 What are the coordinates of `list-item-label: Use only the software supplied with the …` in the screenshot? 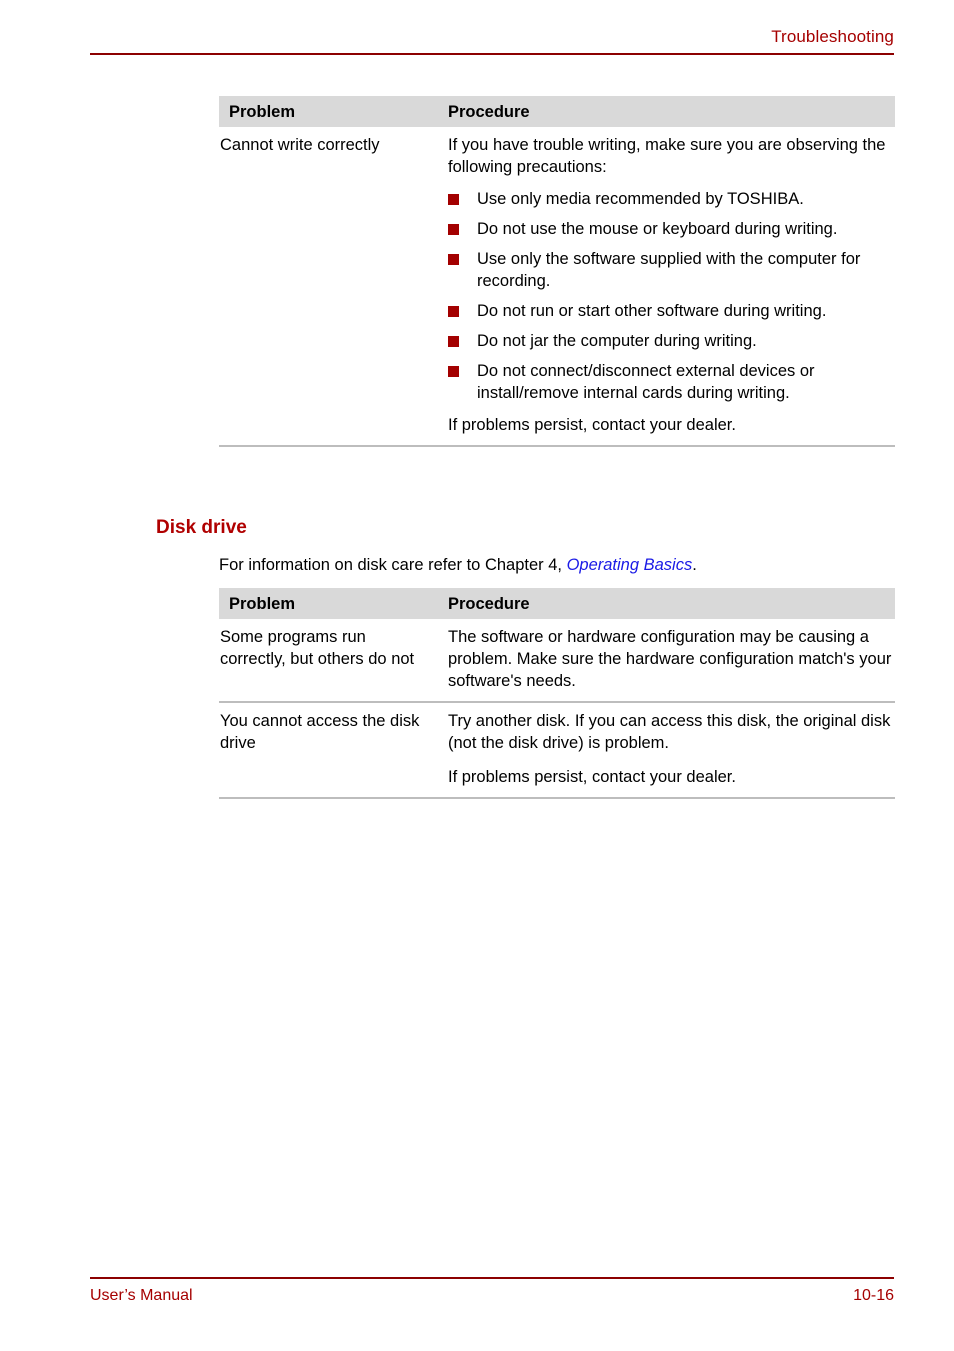 It's located at (669, 270).